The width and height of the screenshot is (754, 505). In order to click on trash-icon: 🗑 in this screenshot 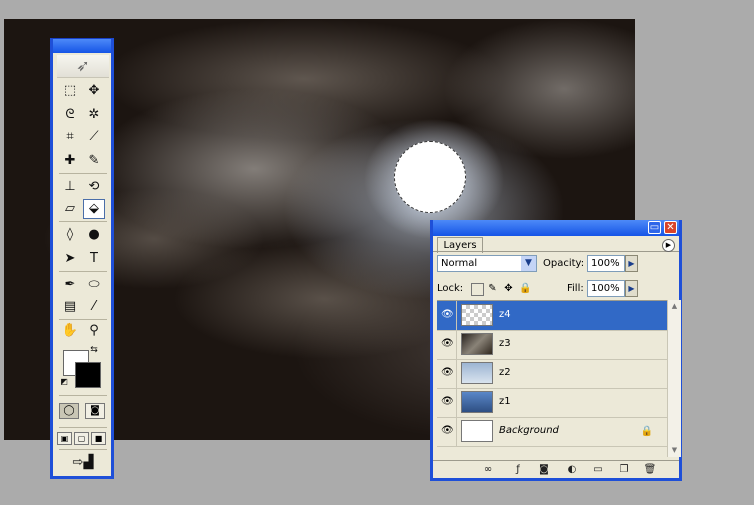, I will do `click(650, 470)`.